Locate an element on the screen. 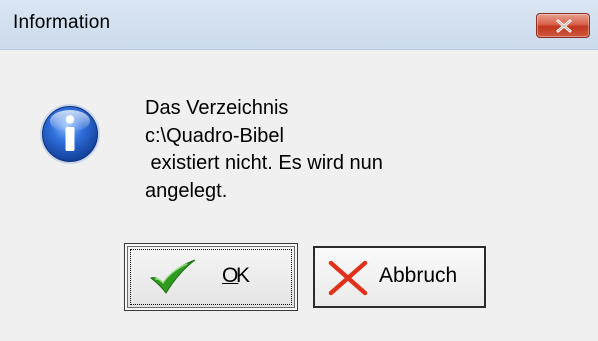 This screenshot has width=598, height=341. close-button is located at coordinates (563, 25).